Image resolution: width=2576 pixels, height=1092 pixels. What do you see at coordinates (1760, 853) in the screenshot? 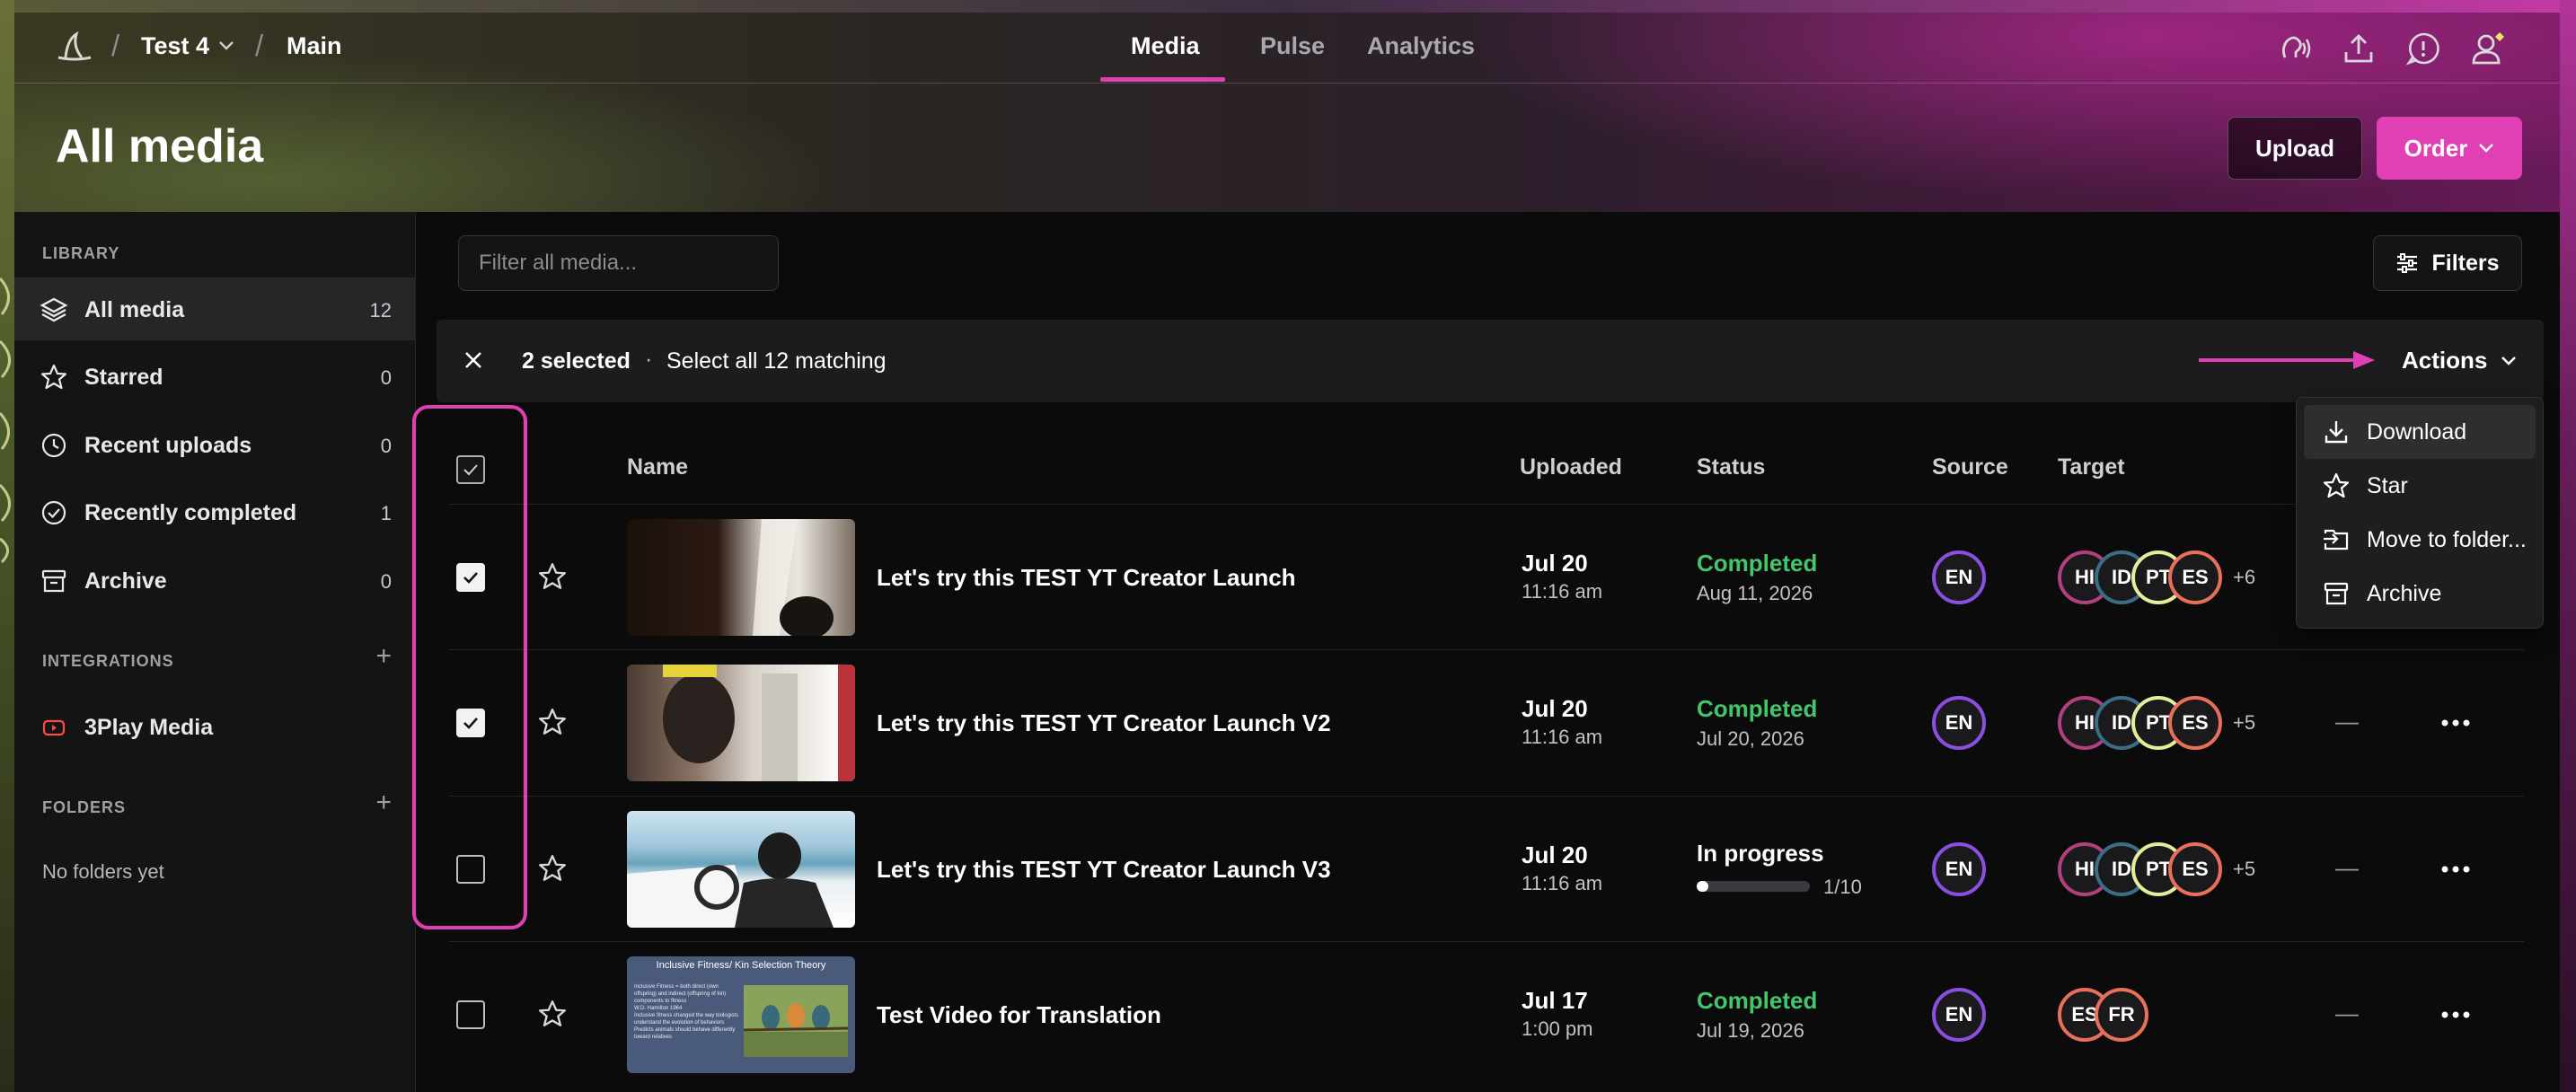
I see `status-label: In progress` at bounding box center [1760, 853].